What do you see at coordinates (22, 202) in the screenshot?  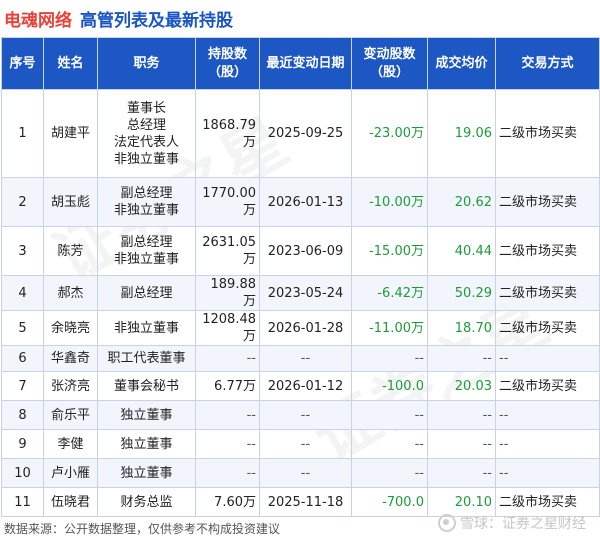 I see `row-number: 2` at bounding box center [22, 202].